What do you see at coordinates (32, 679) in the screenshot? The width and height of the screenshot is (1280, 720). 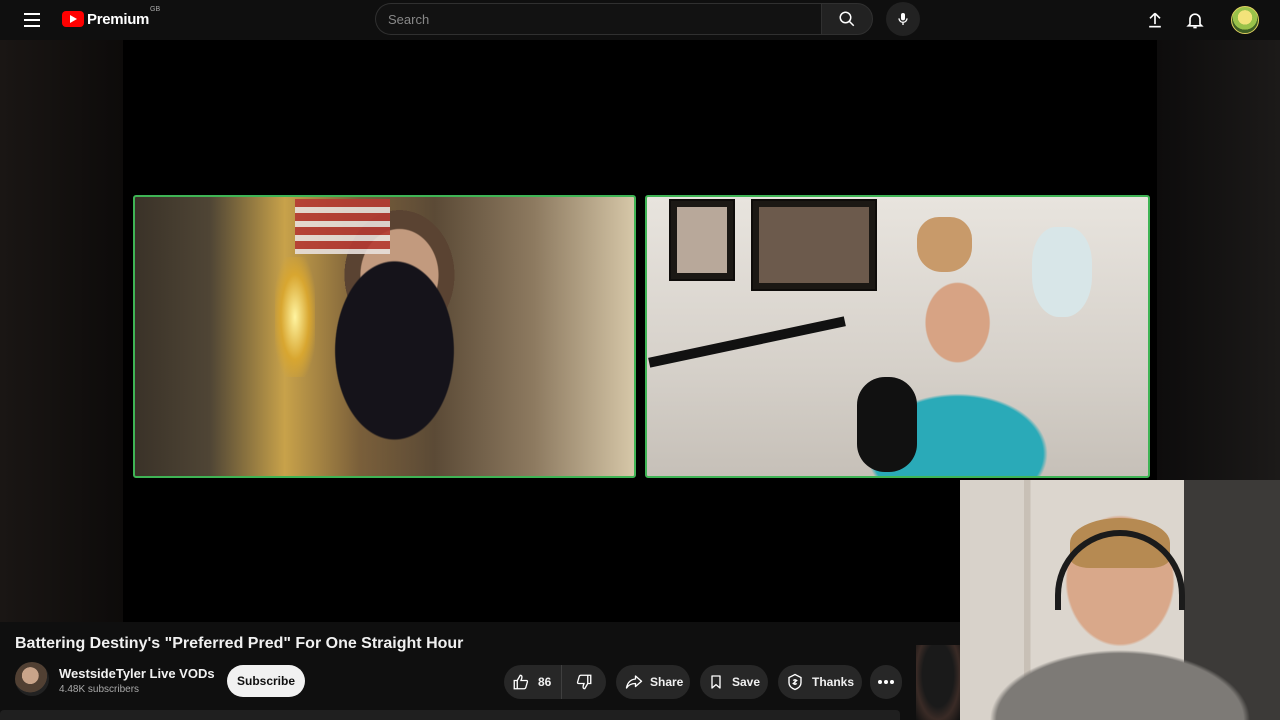 I see `channel-avatar` at bounding box center [32, 679].